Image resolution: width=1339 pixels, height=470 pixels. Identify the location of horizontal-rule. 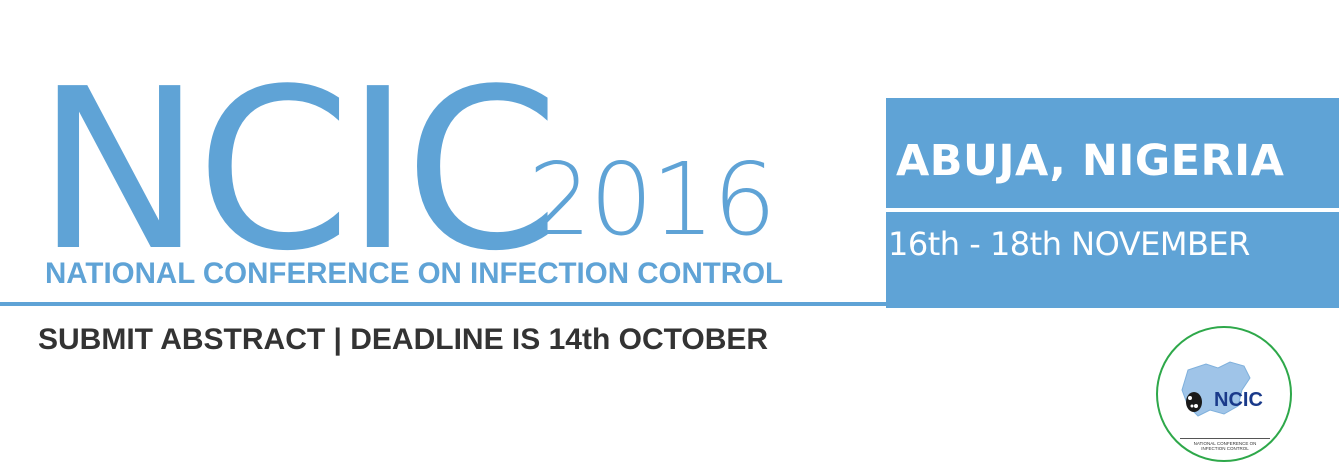
(443, 304).